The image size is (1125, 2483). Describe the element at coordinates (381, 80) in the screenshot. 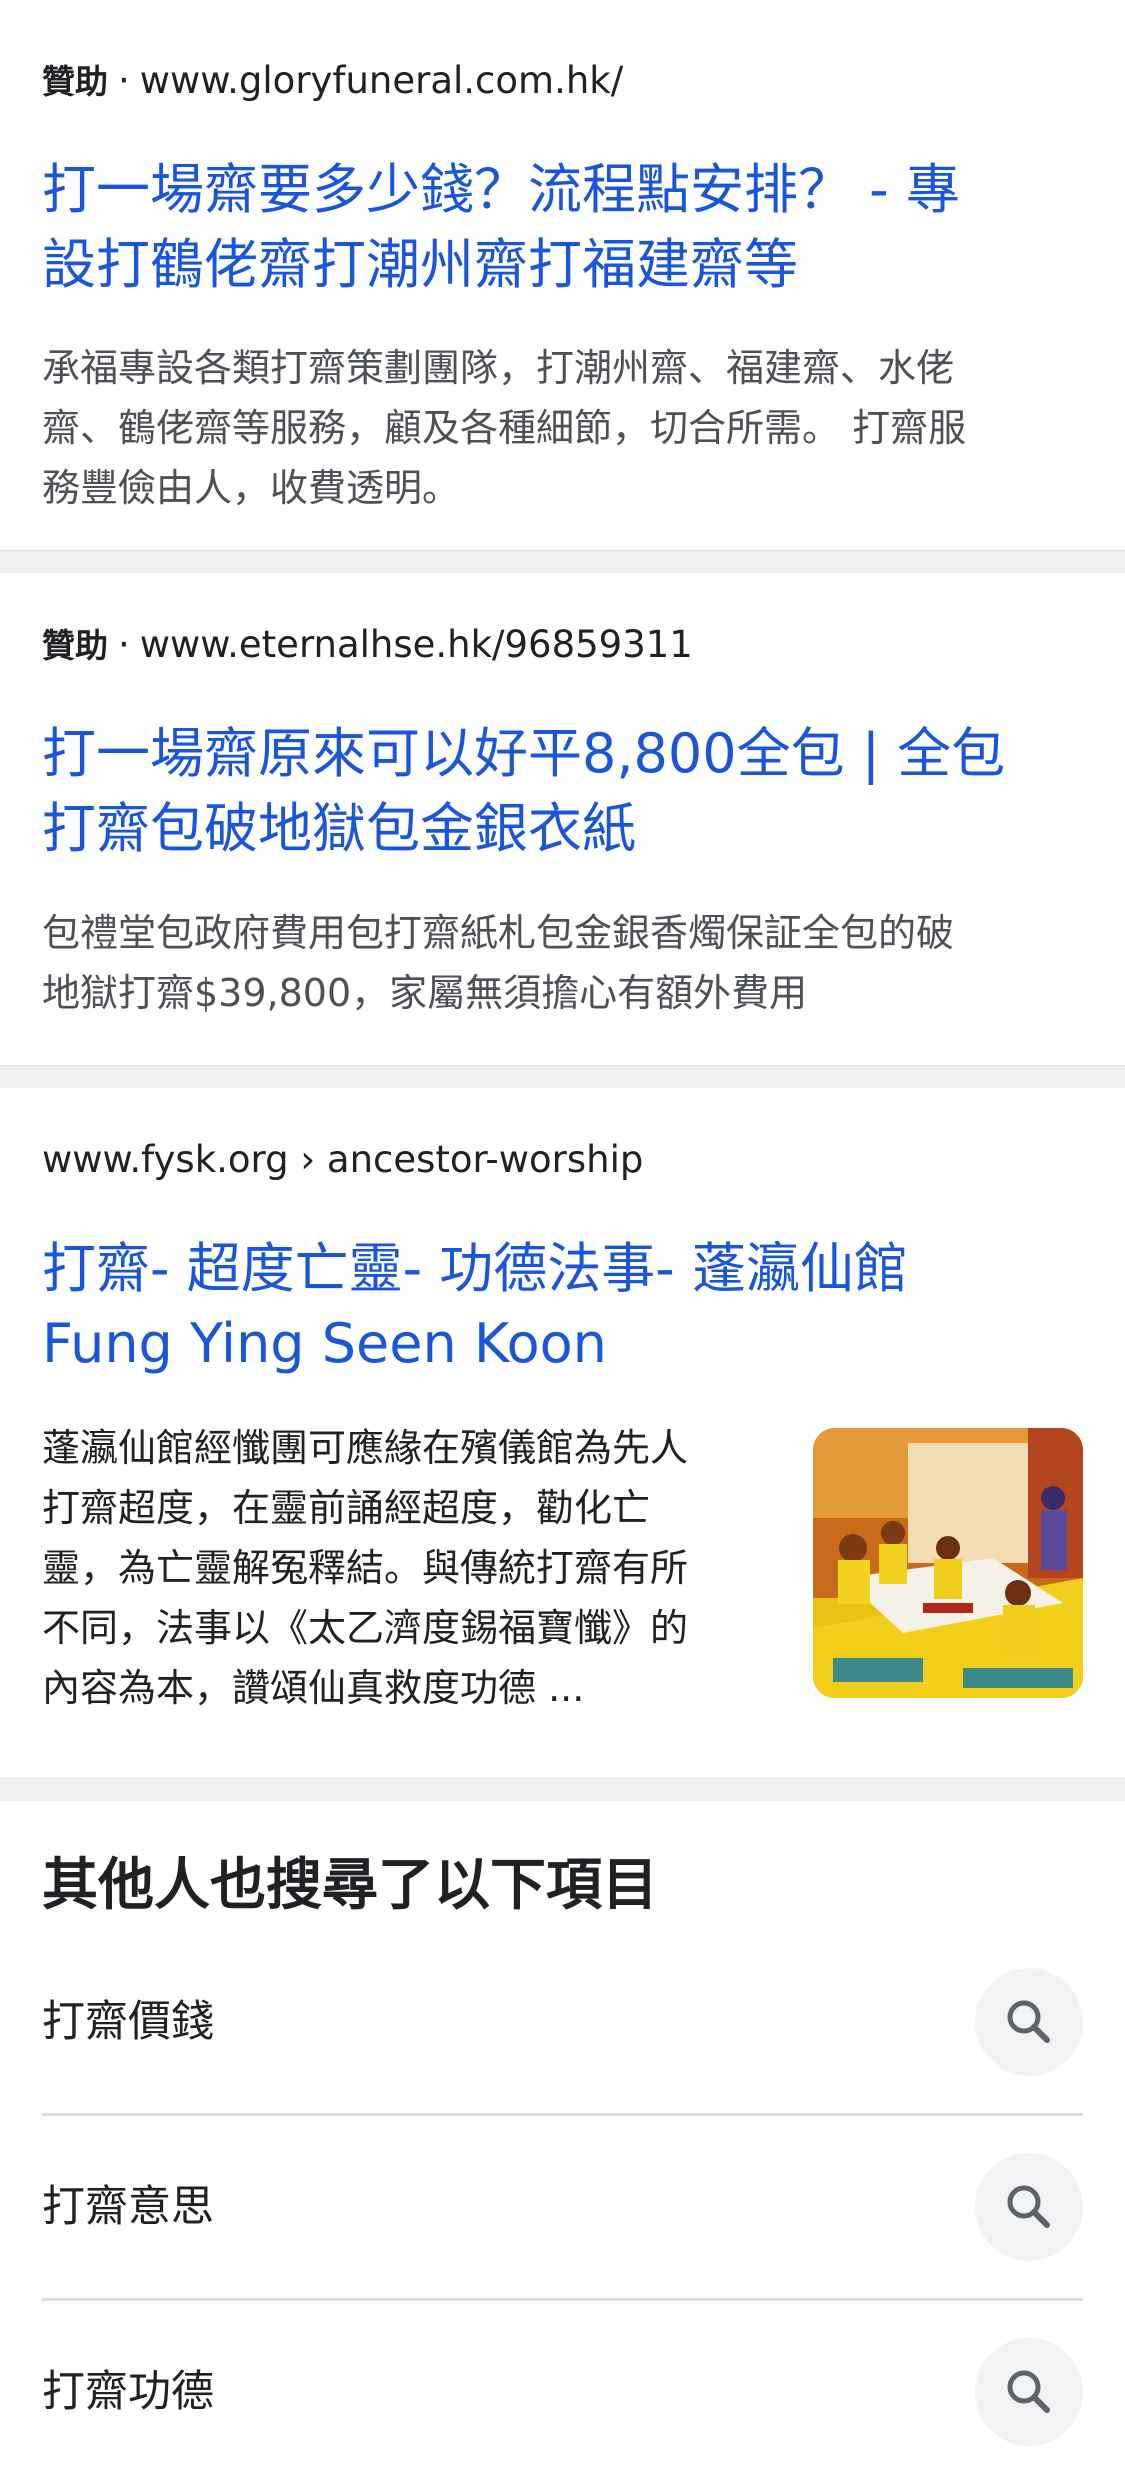

I see `result-url: www.gloryfuneral.com.hk/` at that location.